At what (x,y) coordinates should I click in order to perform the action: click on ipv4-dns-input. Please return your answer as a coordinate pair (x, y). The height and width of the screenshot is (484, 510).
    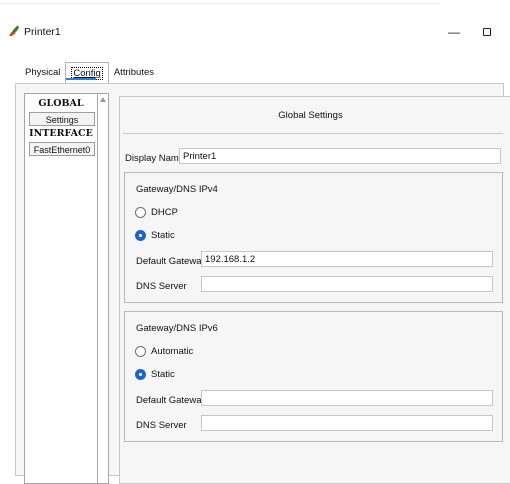
    Looking at the image, I should click on (347, 284).